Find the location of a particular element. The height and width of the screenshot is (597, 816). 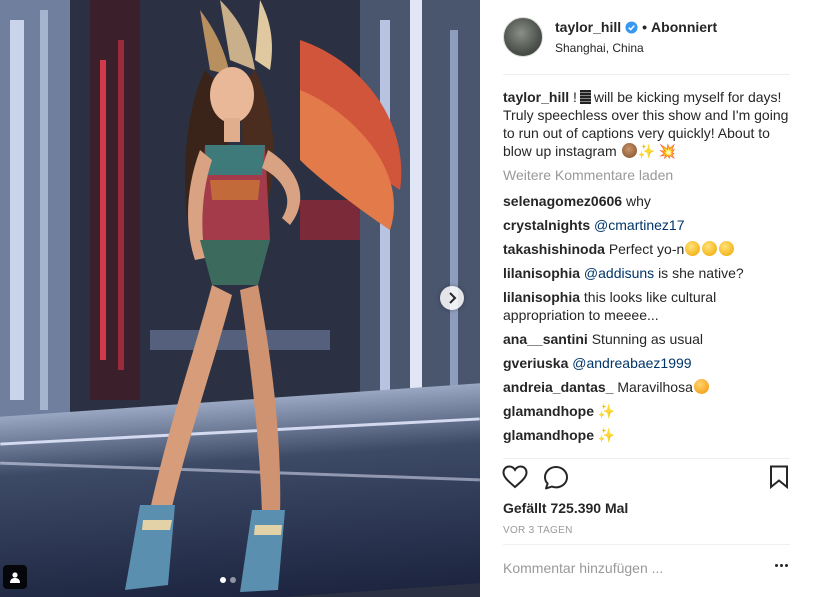

comment-username: takashishinoda is located at coordinates (554, 249).